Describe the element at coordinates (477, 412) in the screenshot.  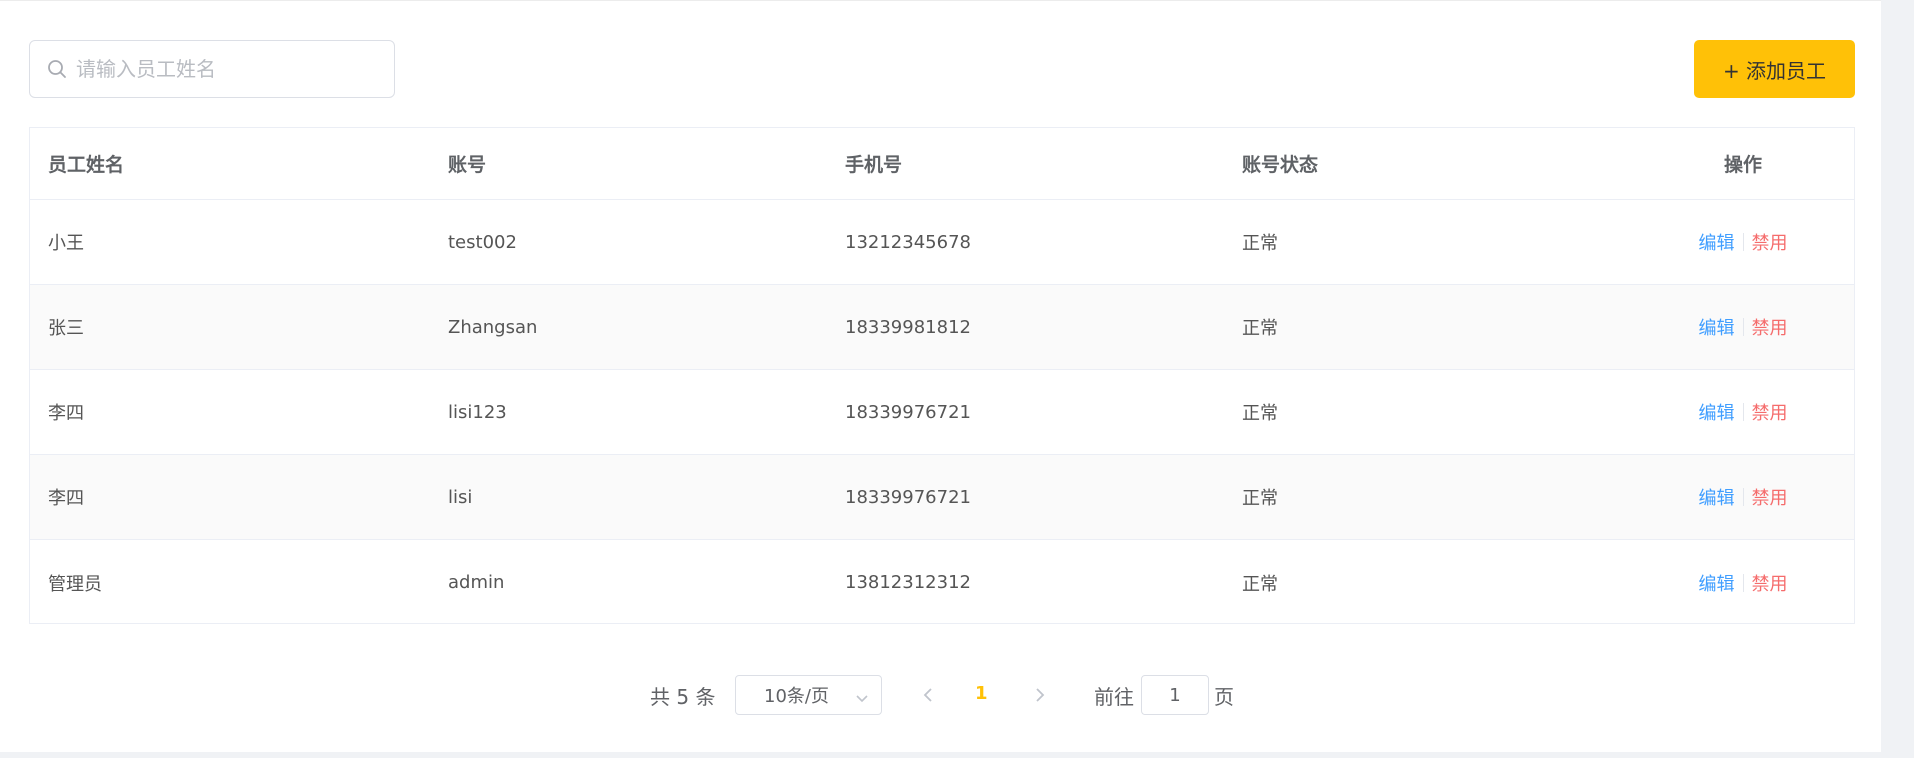
I see `cell-account: lisi123` at that location.